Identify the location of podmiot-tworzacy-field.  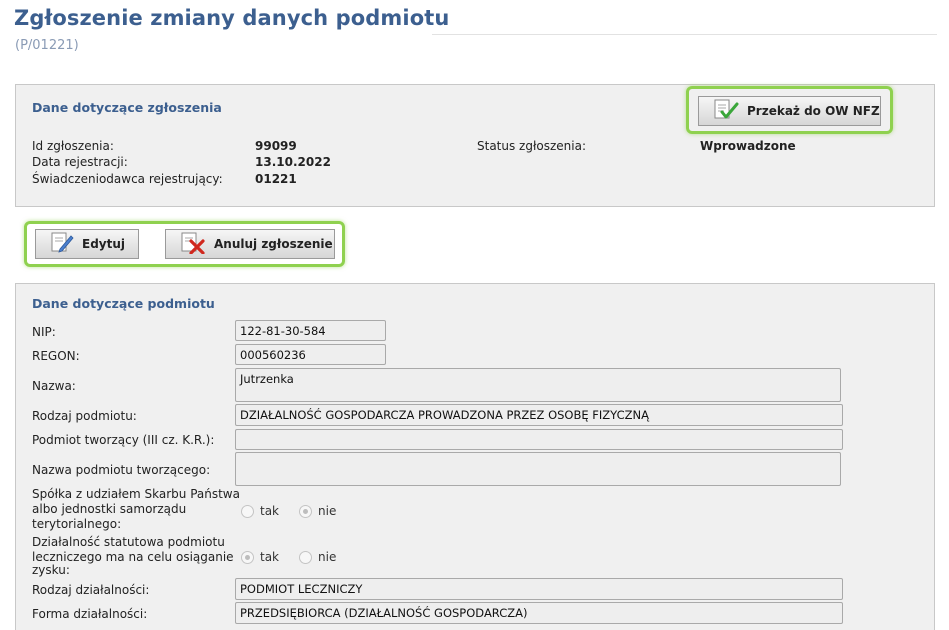
(539, 439).